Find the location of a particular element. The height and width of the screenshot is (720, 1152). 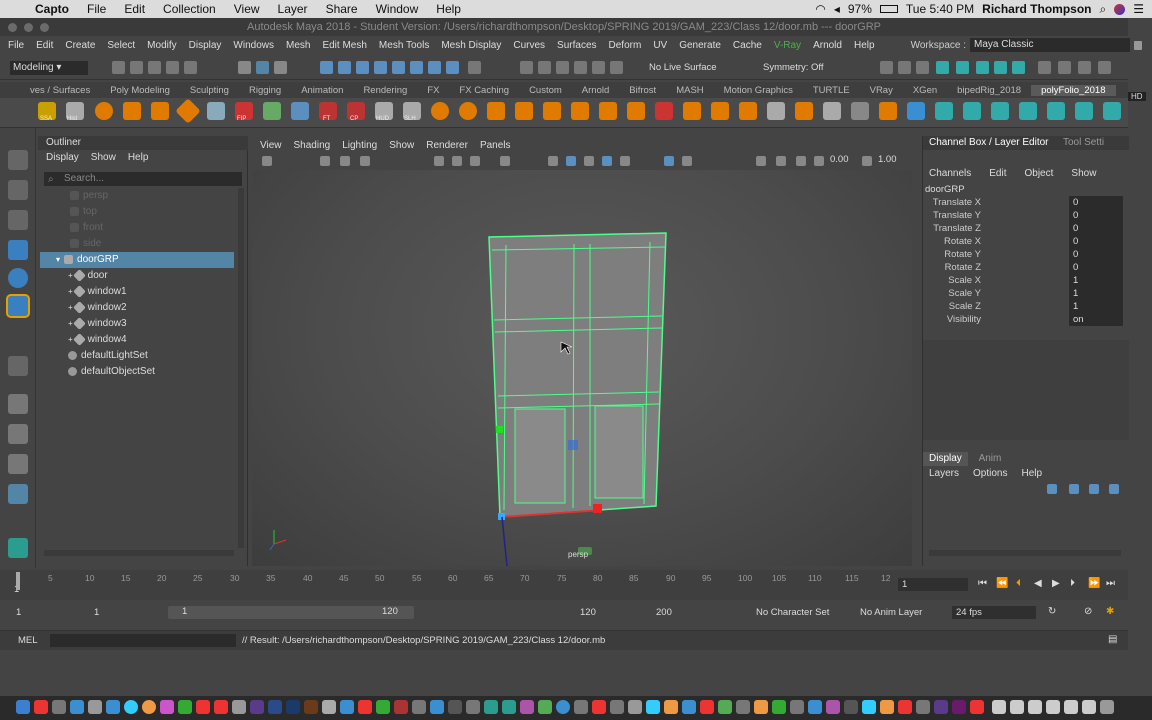

snap-projected-icon is located at coordinates (580, 67).